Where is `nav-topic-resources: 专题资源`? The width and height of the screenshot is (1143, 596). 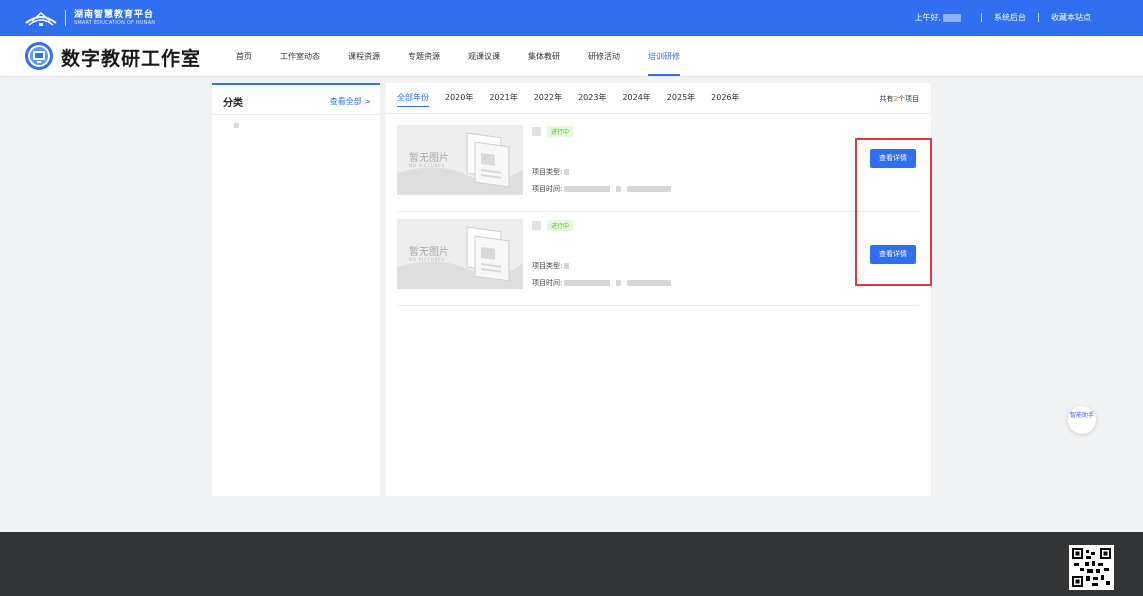 nav-topic-resources: 专题资源 is located at coordinates (424, 56).